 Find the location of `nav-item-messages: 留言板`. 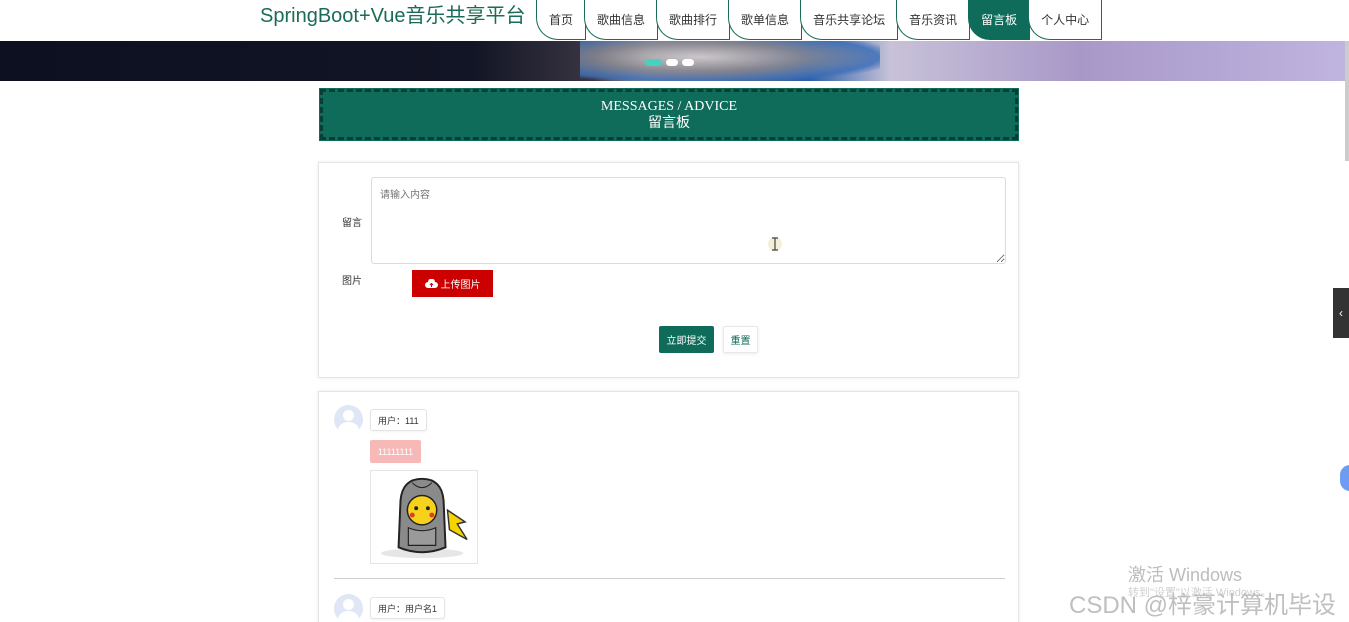

nav-item-messages: 留言板 is located at coordinates (999, 20).